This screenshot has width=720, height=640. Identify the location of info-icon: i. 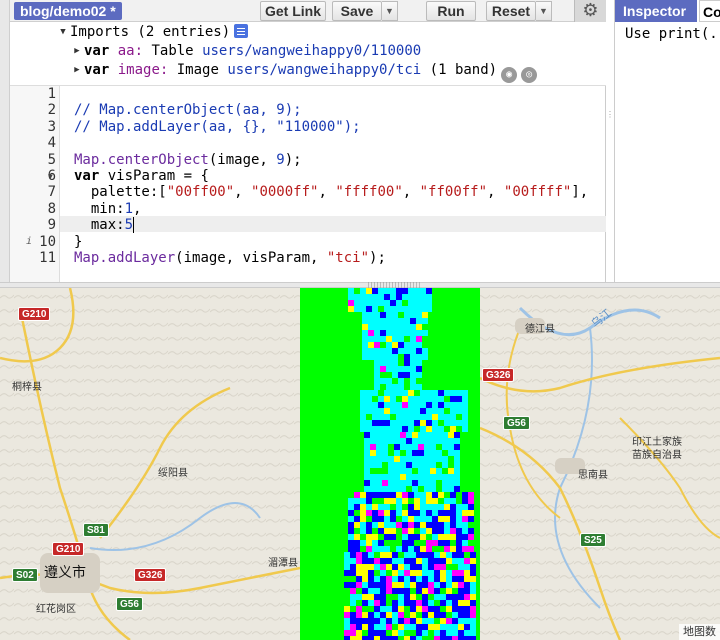
(29, 241).